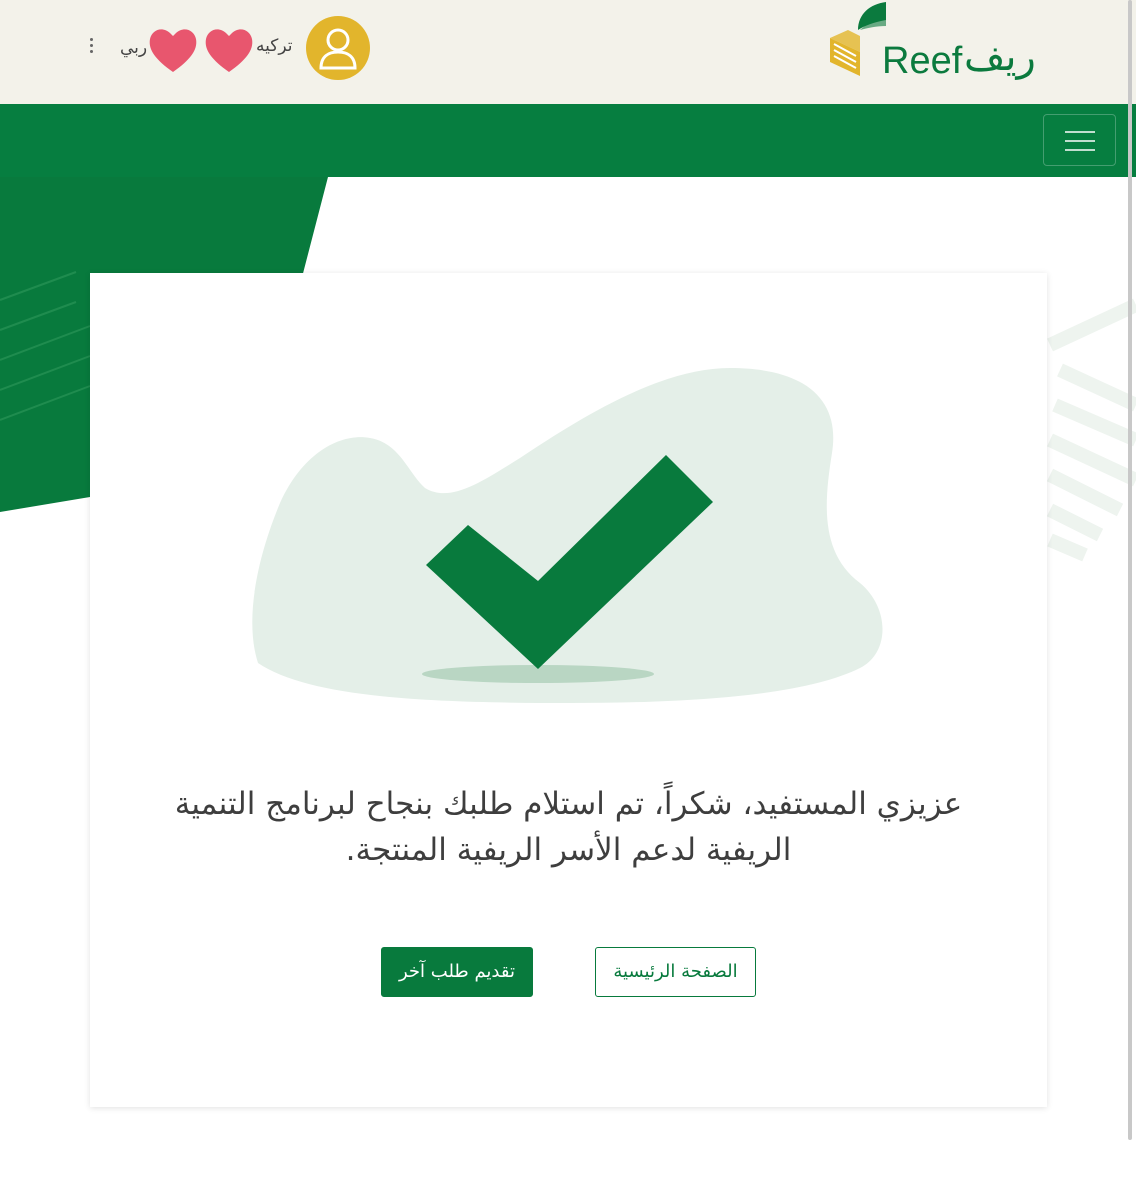 This screenshot has width=1136, height=1200. Describe the element at coordinates (457, 972) in the screenshot. I see `new-request-button: تقديم طلب آخر` at that location.